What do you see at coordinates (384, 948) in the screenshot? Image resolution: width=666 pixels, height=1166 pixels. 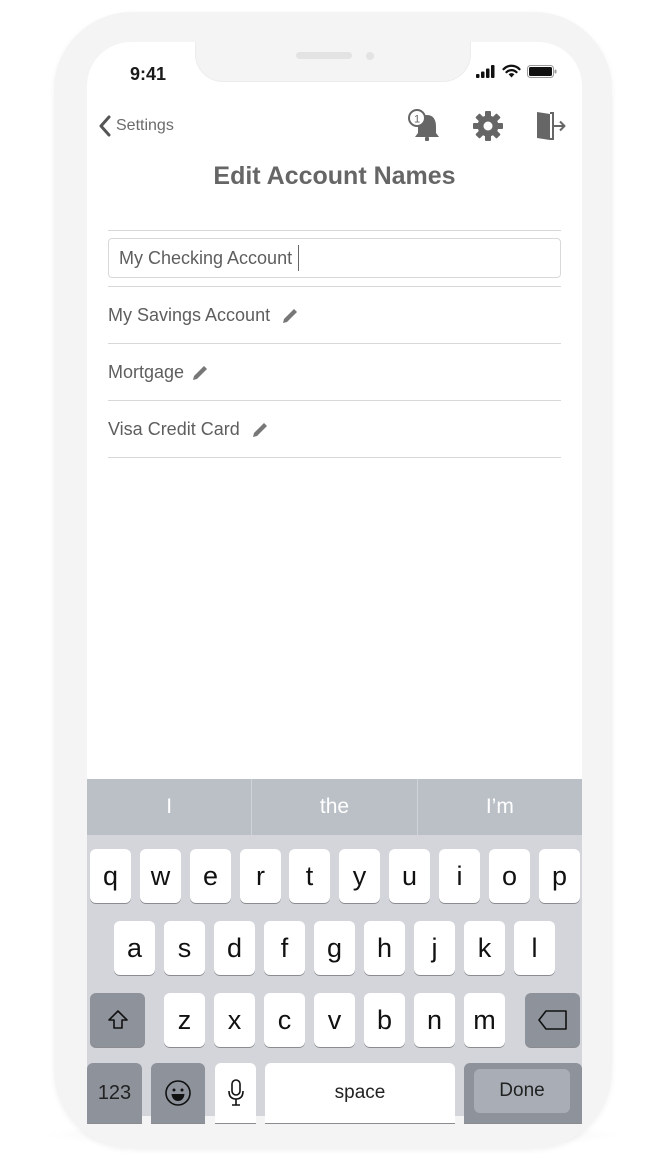 I see `key-h: h` at bounding box center [384, 948].